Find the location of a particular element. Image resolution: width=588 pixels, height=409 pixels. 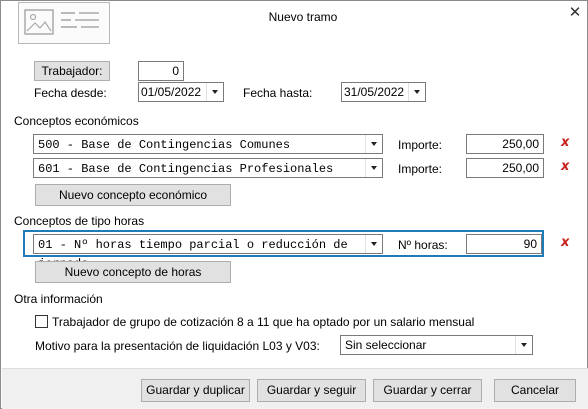

importe-label-2: Importe: is located at coordinates (420, 169).